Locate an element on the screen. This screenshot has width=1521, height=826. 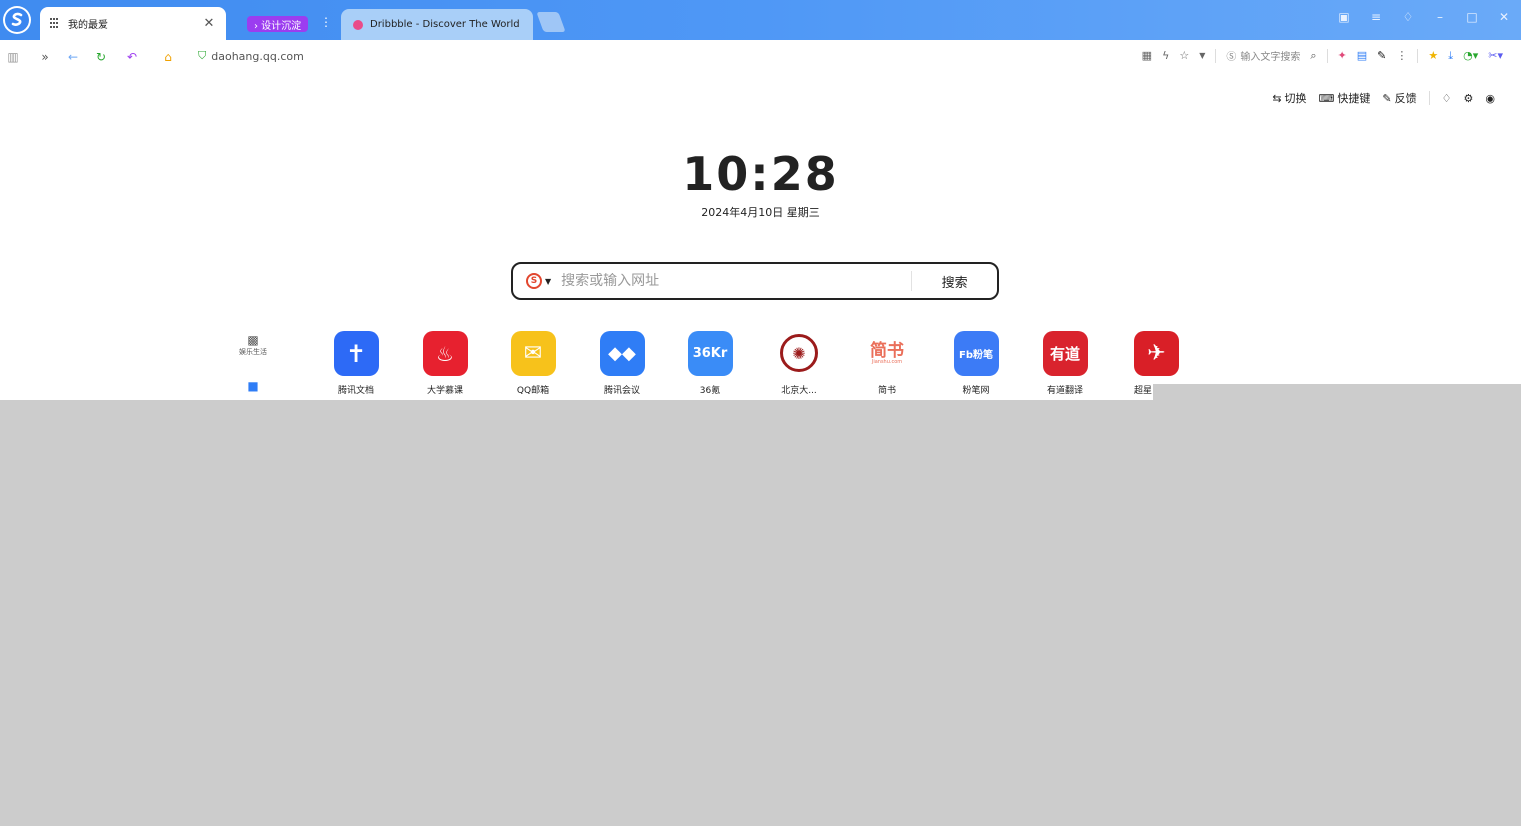
tab-dribbble: Dribbble - Discover The World is located at coordinates (437, 24).